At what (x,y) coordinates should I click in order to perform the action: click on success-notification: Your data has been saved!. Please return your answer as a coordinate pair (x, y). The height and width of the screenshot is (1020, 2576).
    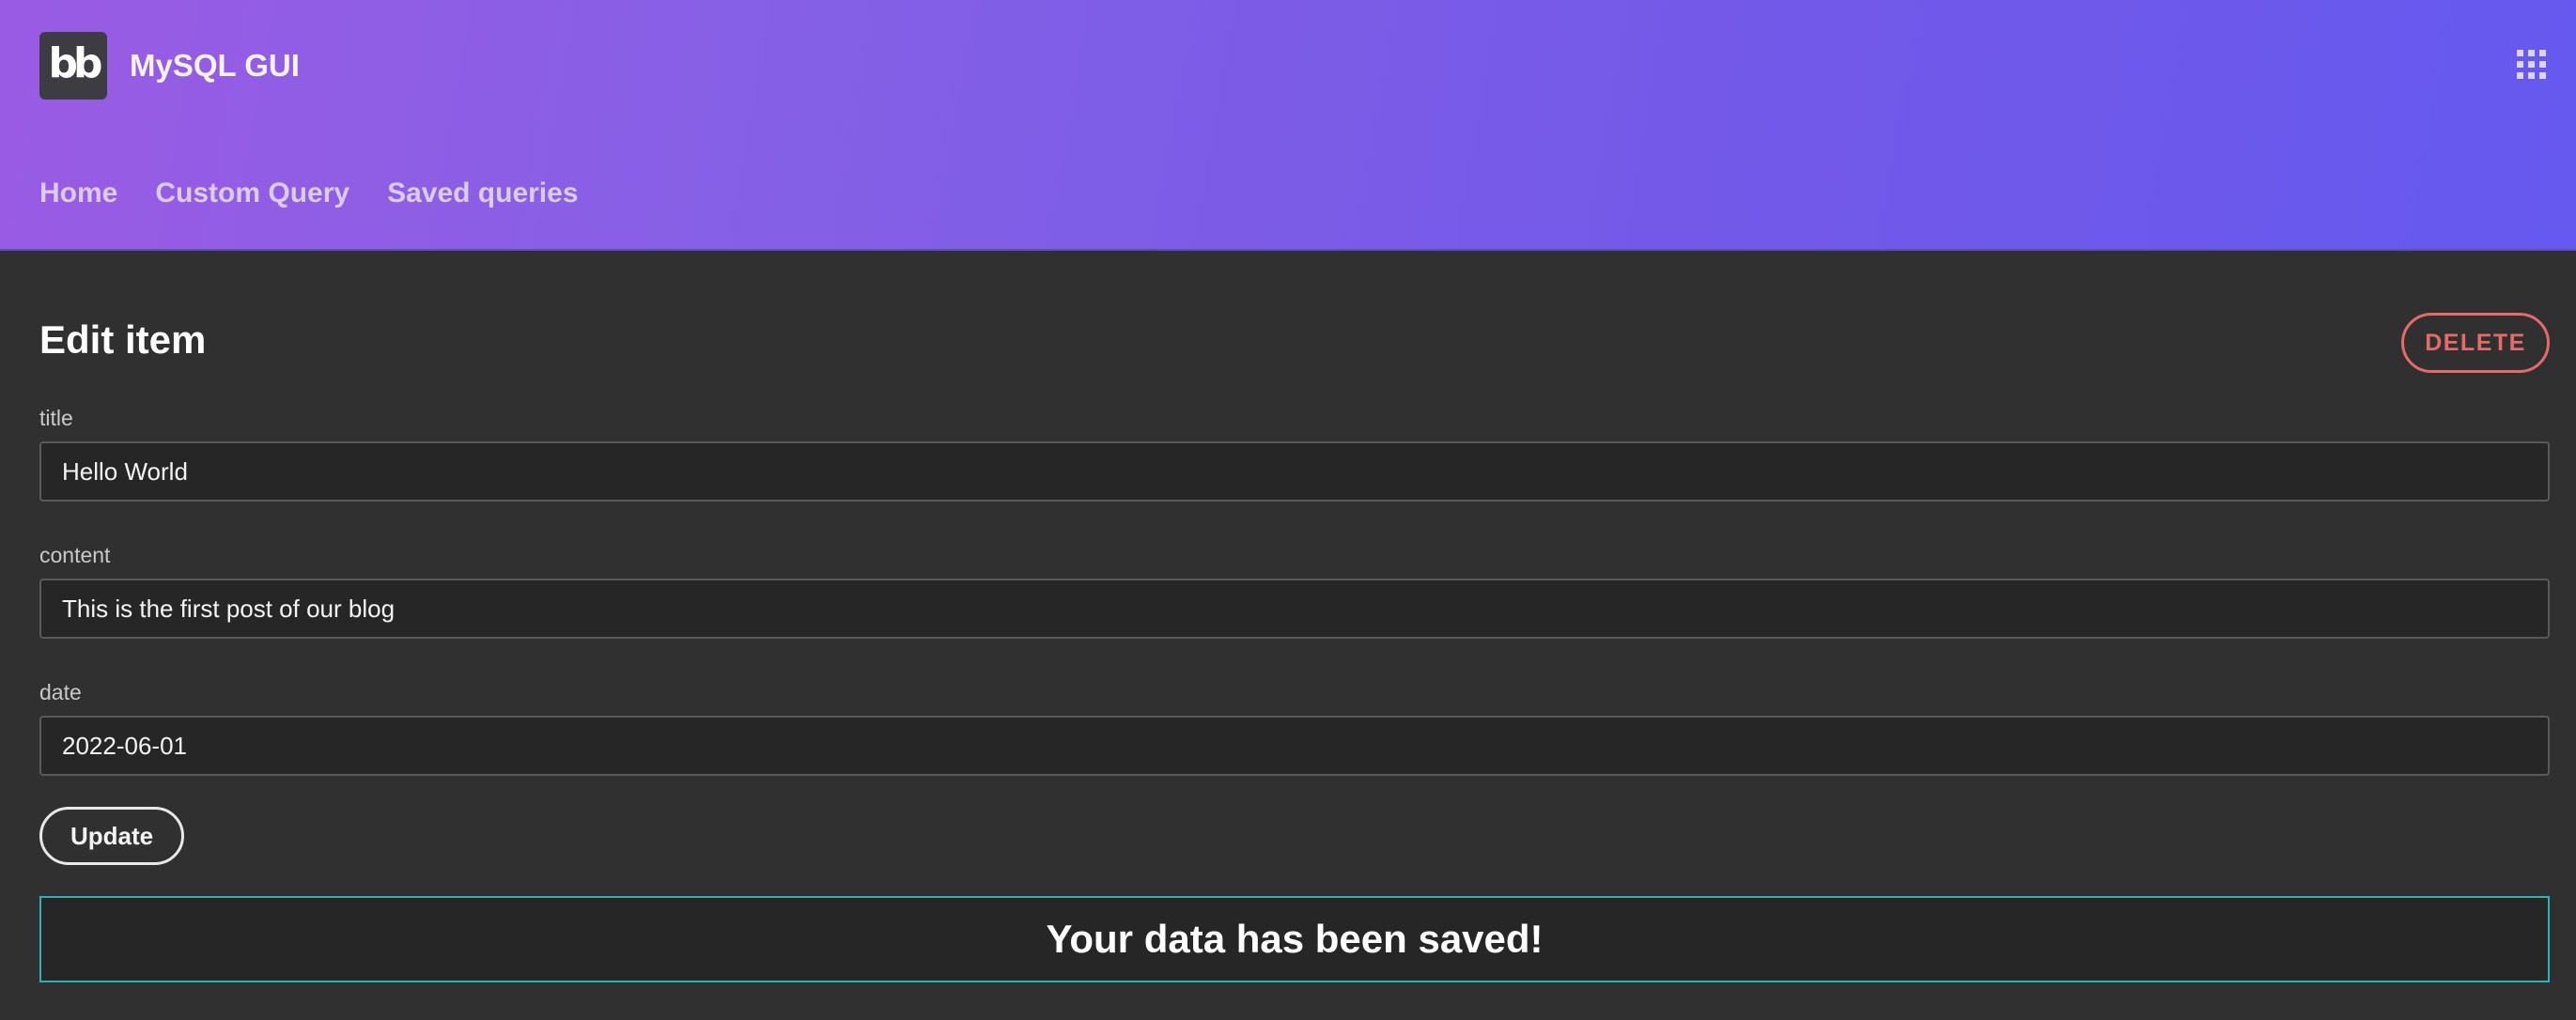
    Looking at the image, I should click on (1294, 939).